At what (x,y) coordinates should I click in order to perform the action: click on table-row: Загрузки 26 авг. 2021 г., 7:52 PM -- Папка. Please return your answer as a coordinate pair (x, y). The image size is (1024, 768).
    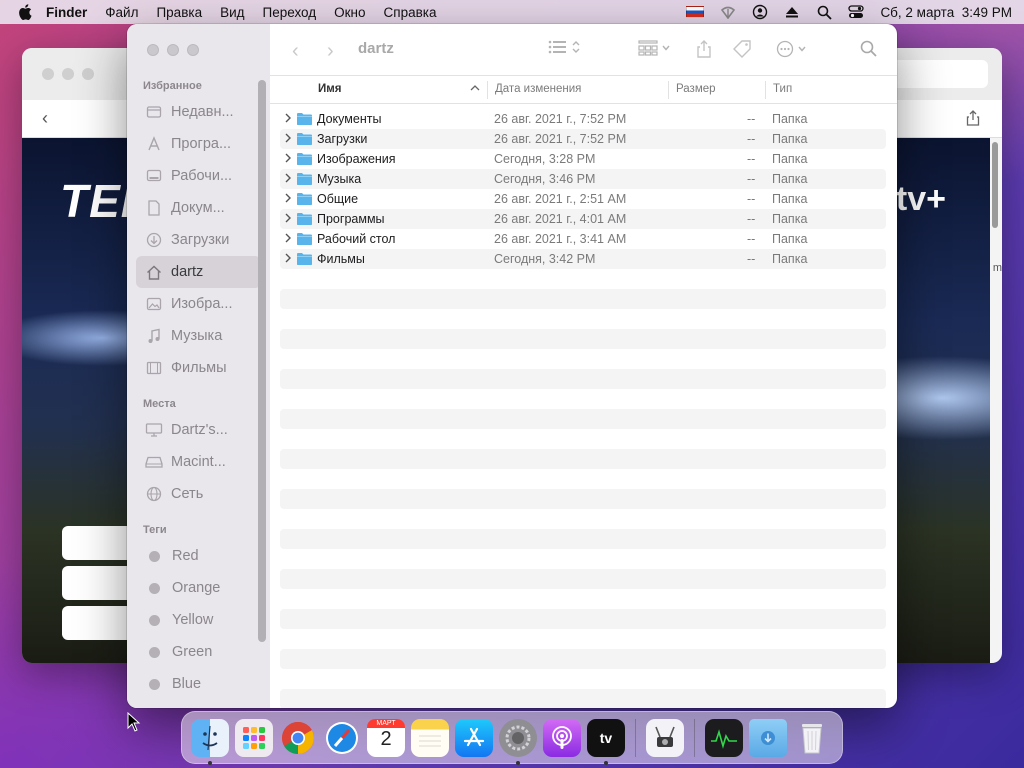
    Looking at the image, I should click on (583, 139).